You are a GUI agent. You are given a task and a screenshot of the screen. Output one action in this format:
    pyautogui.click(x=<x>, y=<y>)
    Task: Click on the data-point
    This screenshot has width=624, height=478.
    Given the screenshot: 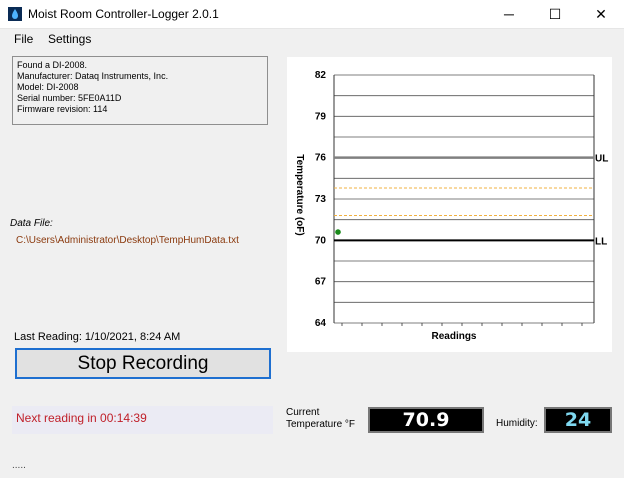 What is the action you would take?
    pyautogui.click(x=338, y=232)
    